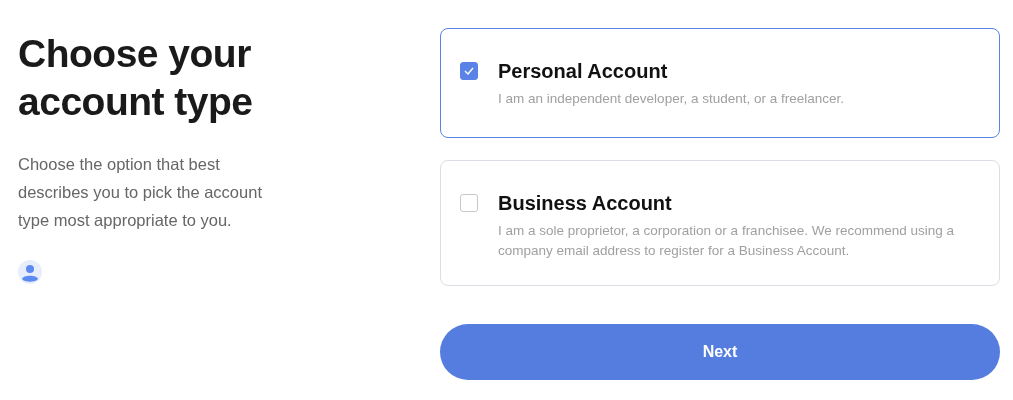 The height and width of the screenshot is (400, 1013). Describe the element at coordinates (585, 203) in the screenshot. I see `option-title: Business Account` at that location.